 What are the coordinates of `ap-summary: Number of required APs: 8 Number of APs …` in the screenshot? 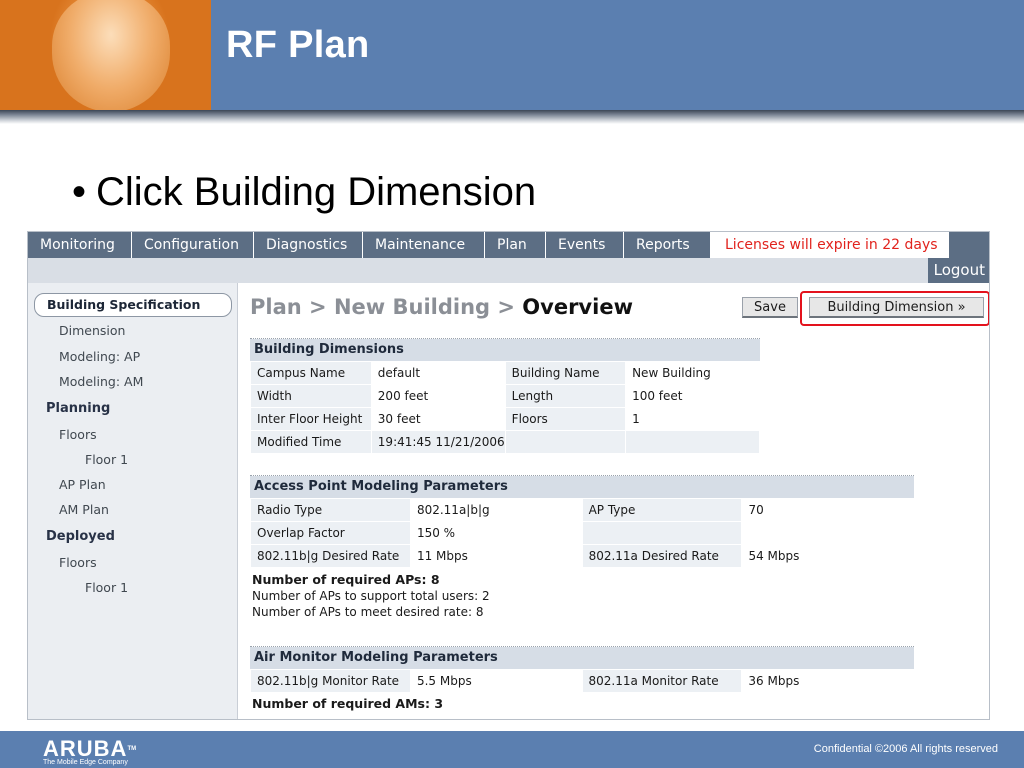 It's located at (582, 597).